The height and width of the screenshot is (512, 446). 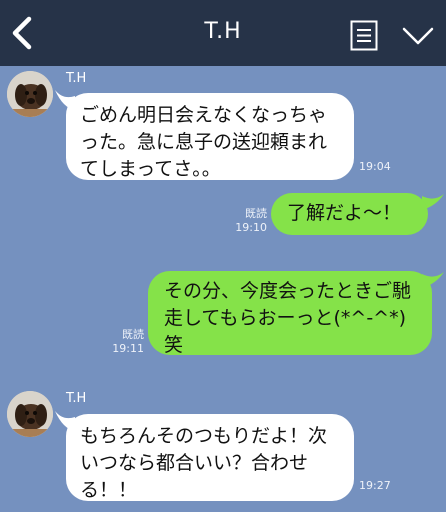 What do you see at coordinates (128, 348) in the screenshot?
I see `message-time: 19:11` at bounding box center [128, 348].